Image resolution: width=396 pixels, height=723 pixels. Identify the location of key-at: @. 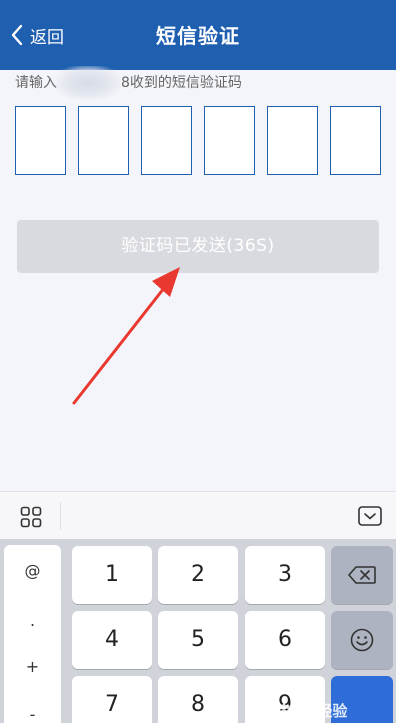
(32, 570).